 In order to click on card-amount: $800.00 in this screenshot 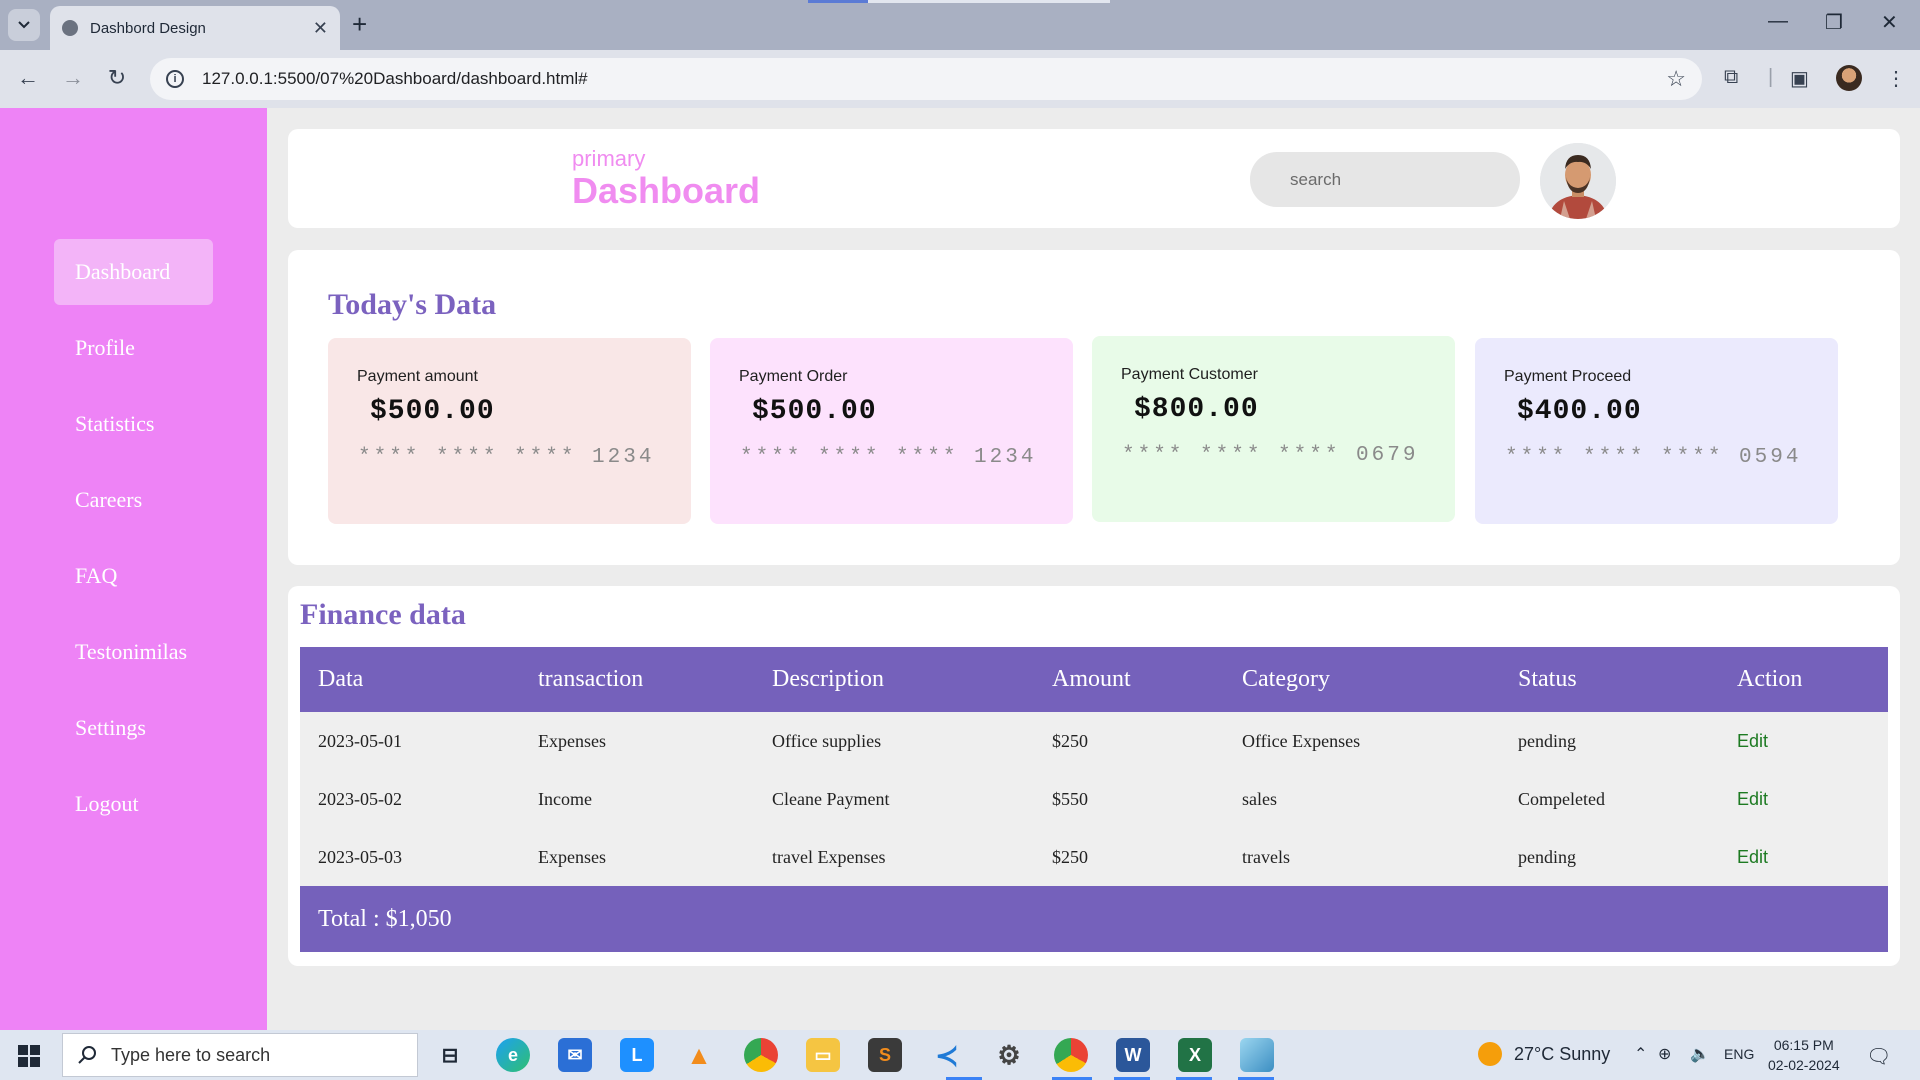, I will do `click(1196, 409)`.